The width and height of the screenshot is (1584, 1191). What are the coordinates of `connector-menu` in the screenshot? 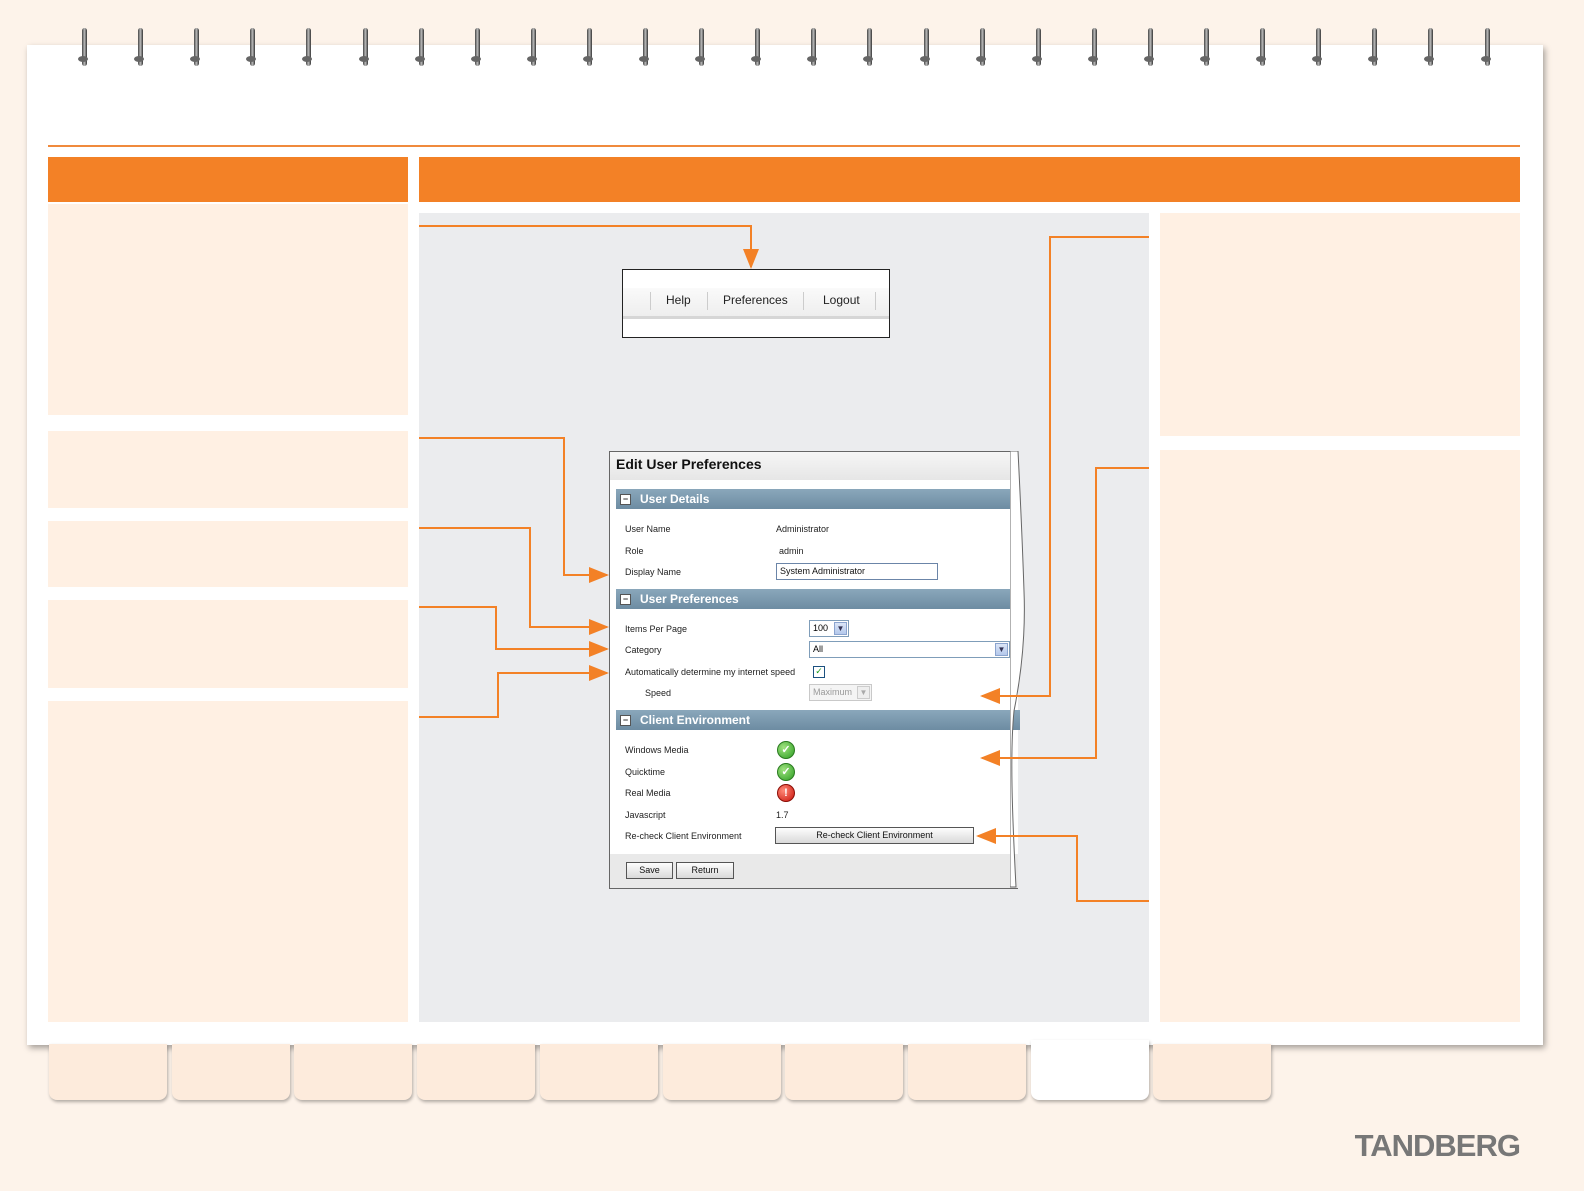 It's located at (589, 247).